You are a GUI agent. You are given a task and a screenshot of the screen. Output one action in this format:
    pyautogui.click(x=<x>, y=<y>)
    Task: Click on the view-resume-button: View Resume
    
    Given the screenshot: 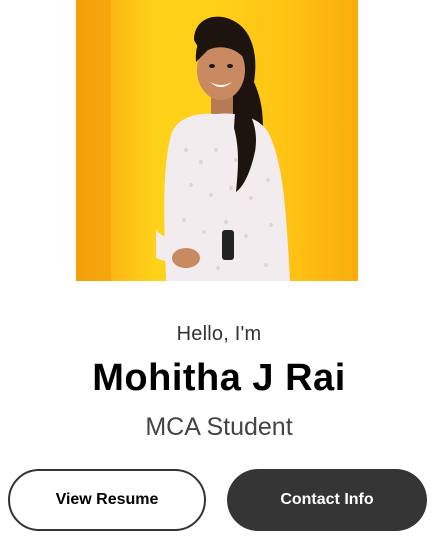 What is the action you would take?
    pyautogui.click(x=107, y=500)
    